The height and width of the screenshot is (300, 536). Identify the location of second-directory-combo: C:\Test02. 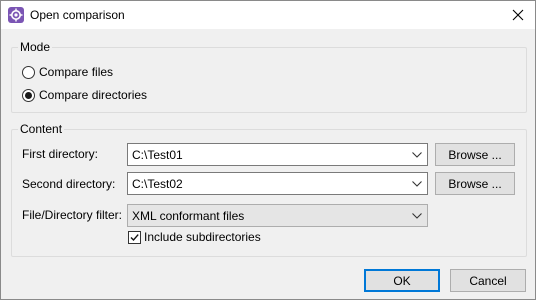
(277, 183).